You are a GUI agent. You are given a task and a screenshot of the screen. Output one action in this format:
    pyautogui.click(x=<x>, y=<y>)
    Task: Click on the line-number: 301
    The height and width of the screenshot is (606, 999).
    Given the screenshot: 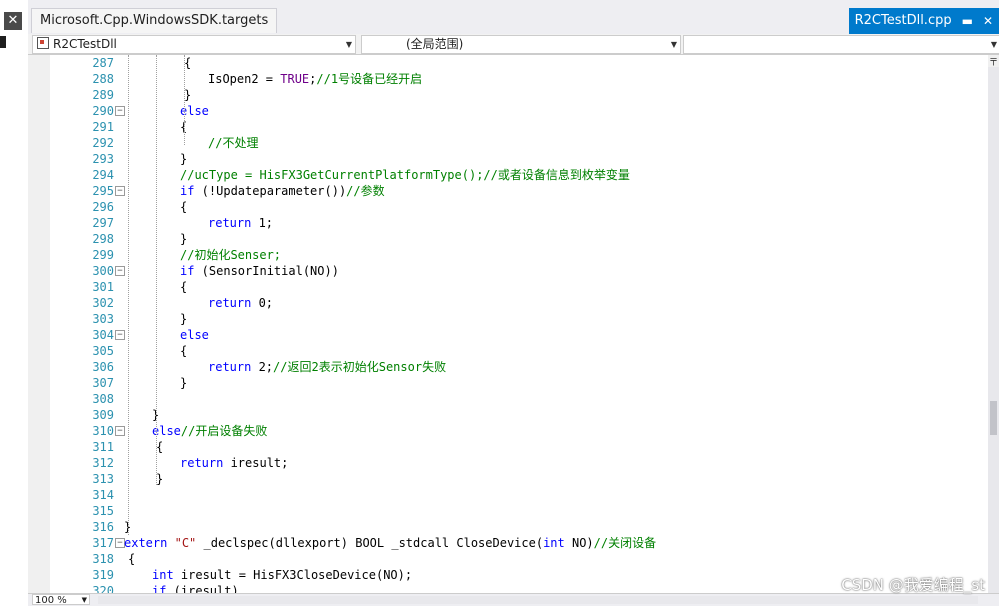 What is the action you would take?
    pyautogui.click(x=103, y=287)
    